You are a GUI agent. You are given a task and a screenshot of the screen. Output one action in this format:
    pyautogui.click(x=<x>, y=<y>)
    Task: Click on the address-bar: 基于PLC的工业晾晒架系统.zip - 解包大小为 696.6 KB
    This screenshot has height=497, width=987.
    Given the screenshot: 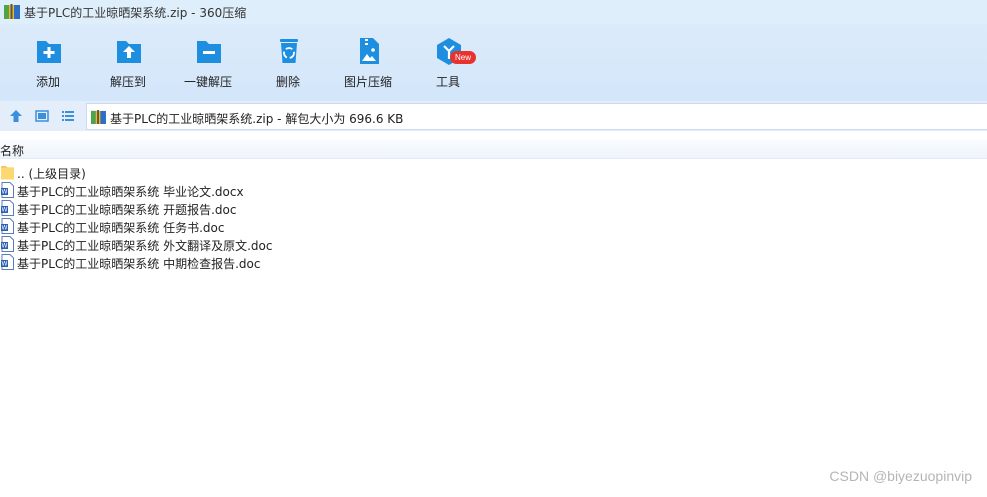 What is the action you would take?
    pyautogui.click(x=493, y=116)
    